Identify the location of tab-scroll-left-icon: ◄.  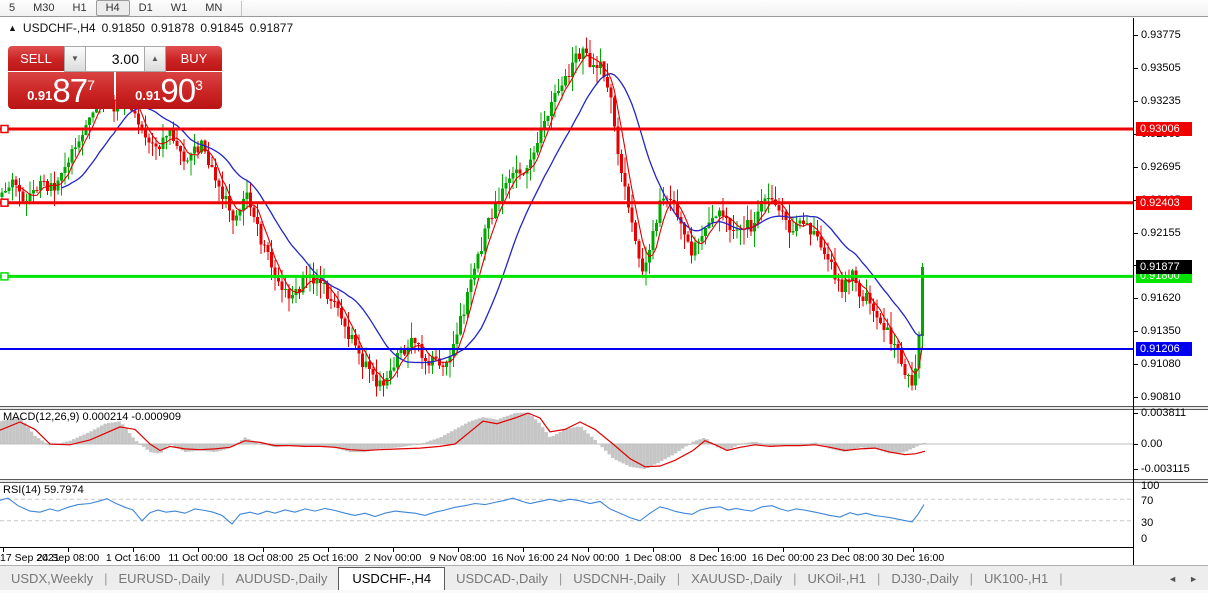
(1172, 579).